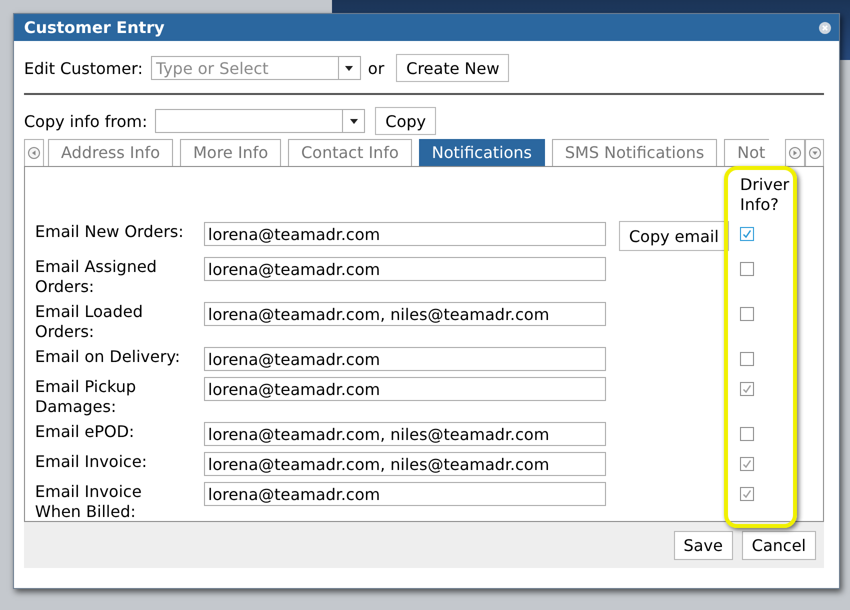  Describe the element at coordinates (376, 68) in the screenshot. I see `or-text: or` at that location.